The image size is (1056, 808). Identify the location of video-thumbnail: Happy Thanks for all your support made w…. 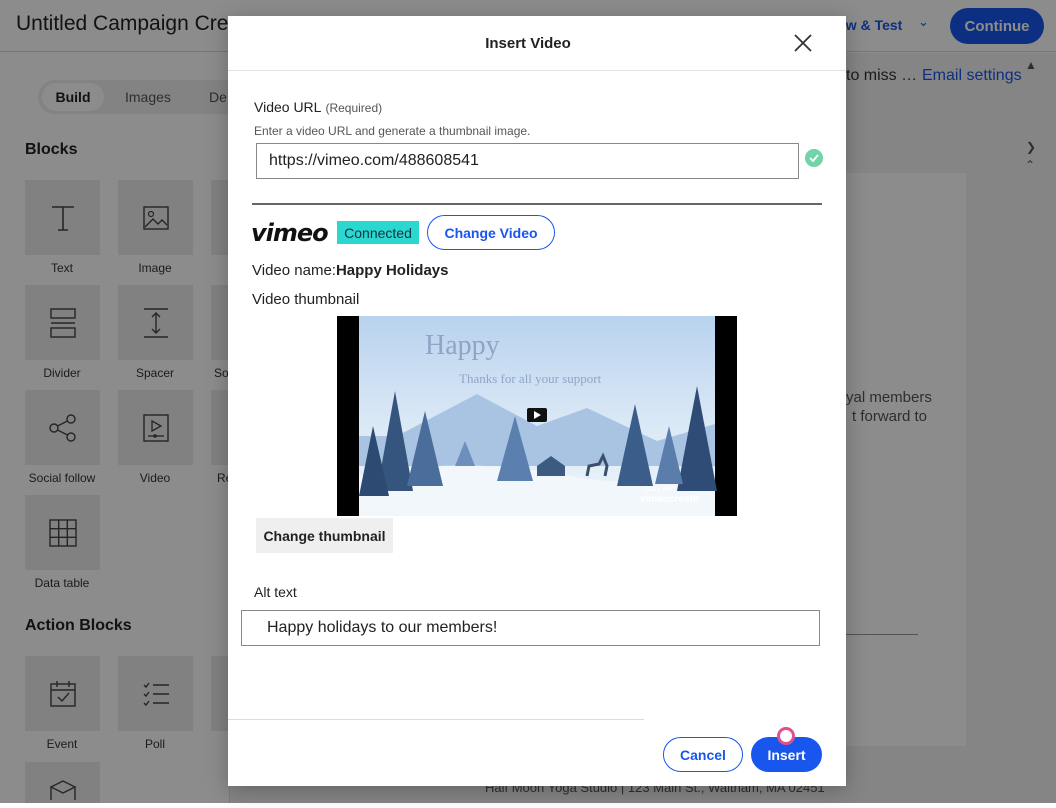
(537, 416).